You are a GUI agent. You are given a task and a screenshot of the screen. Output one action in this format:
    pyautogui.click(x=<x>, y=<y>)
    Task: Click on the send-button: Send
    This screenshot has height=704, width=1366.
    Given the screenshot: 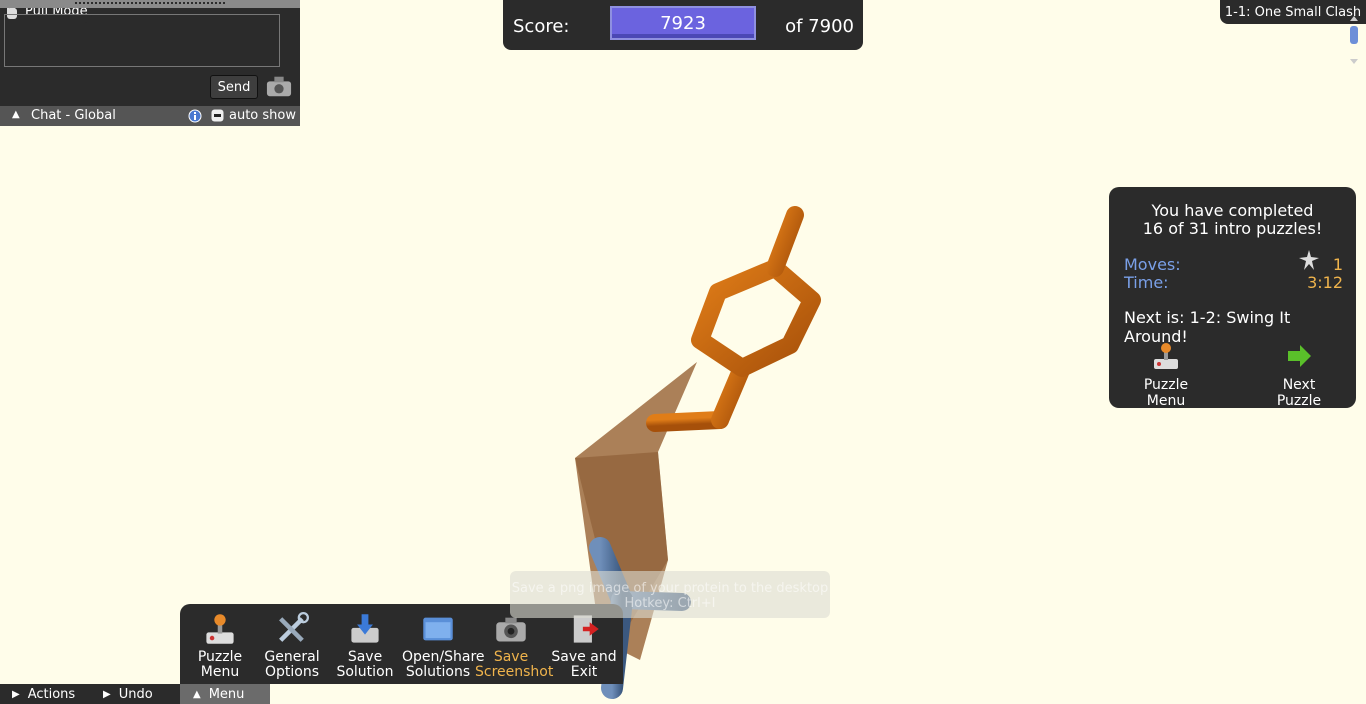 What is the action you would take?
    pyautogui.click(x=234, y=87)
    